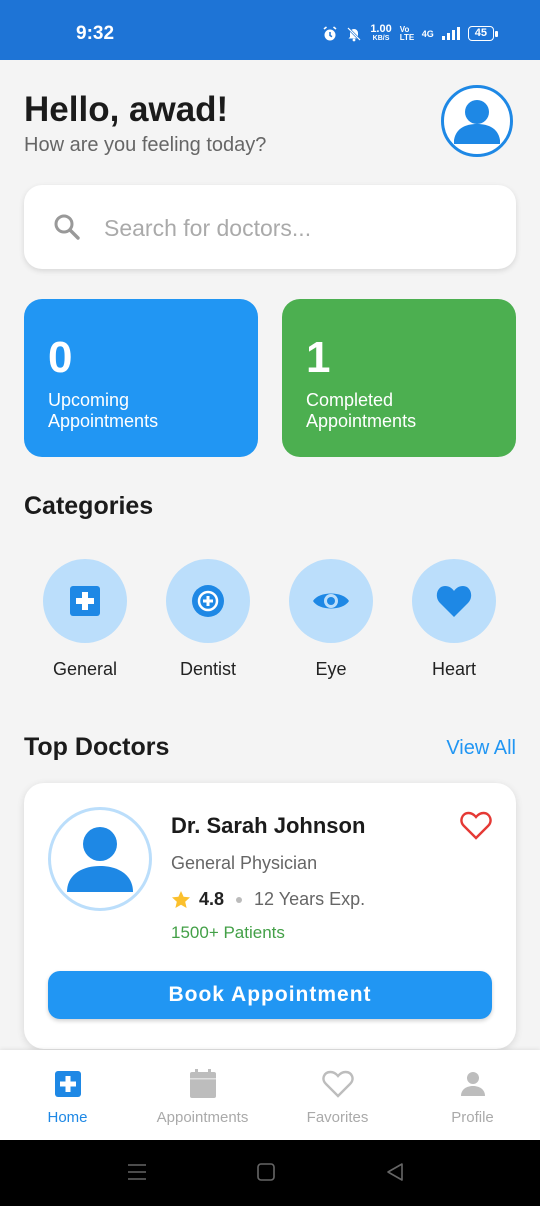  Describe the element at coordinates (202, 1083) in the screenshot. I see `calendar-icon` at that location.